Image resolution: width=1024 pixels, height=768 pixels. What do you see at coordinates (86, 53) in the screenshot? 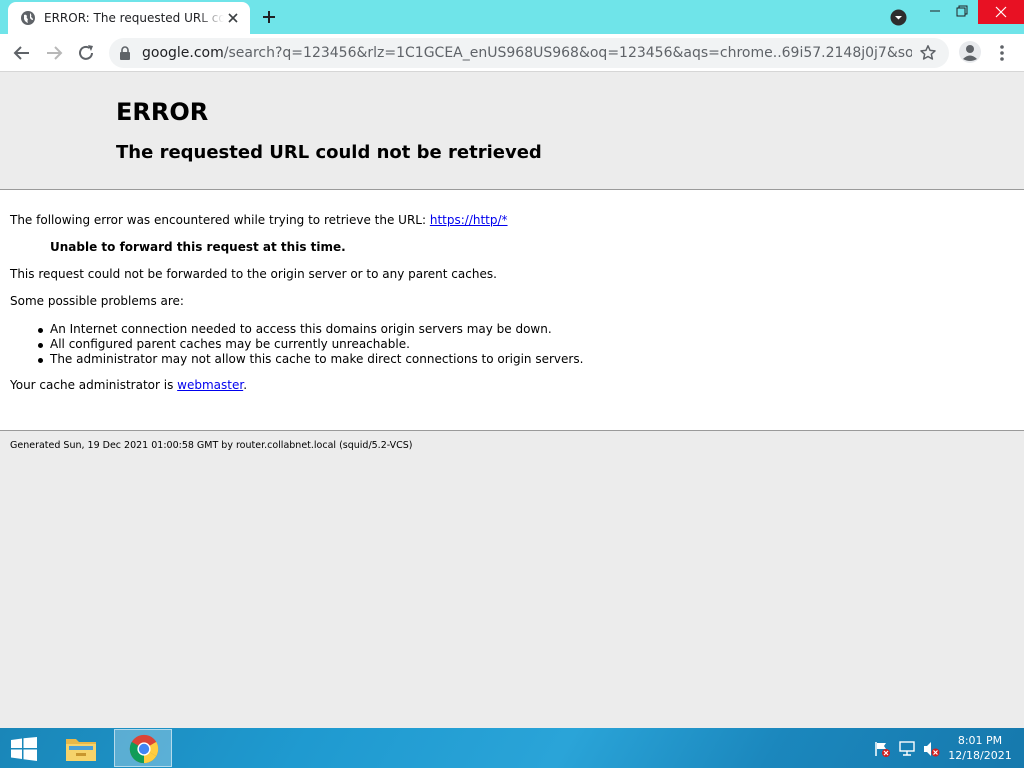
I see `reload-icon` at bounding box center [86, 53].